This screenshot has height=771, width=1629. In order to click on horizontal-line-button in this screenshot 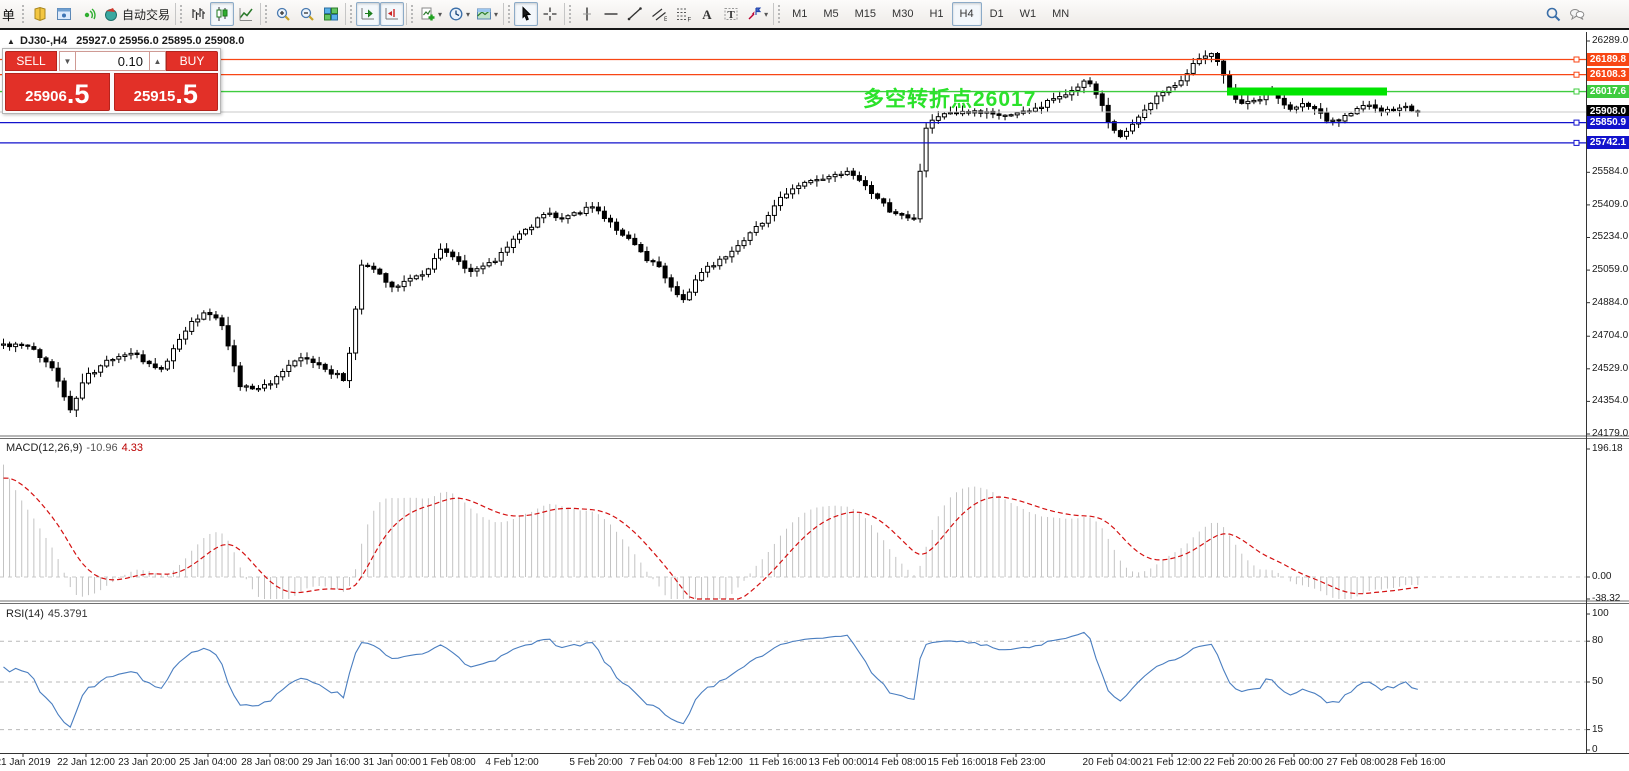, I will do `click(611, 14)`.